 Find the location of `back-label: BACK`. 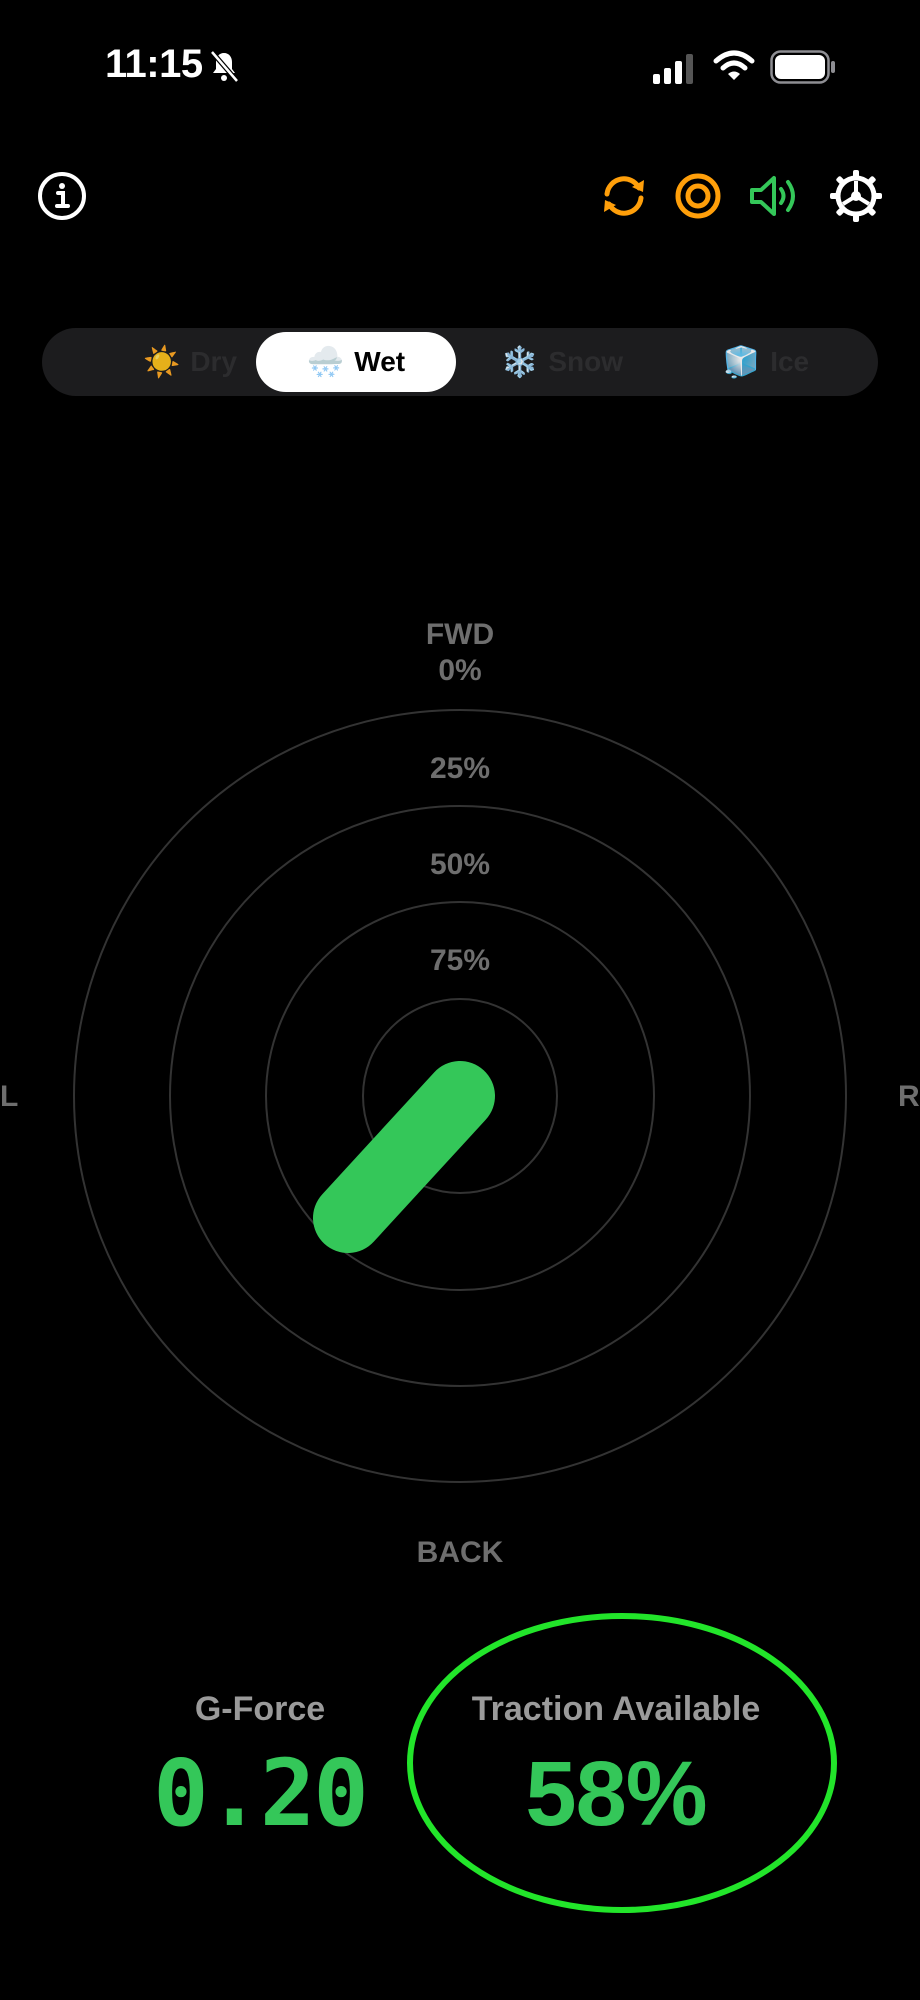

back-label: BACK is located at coordinates (460, 1552).